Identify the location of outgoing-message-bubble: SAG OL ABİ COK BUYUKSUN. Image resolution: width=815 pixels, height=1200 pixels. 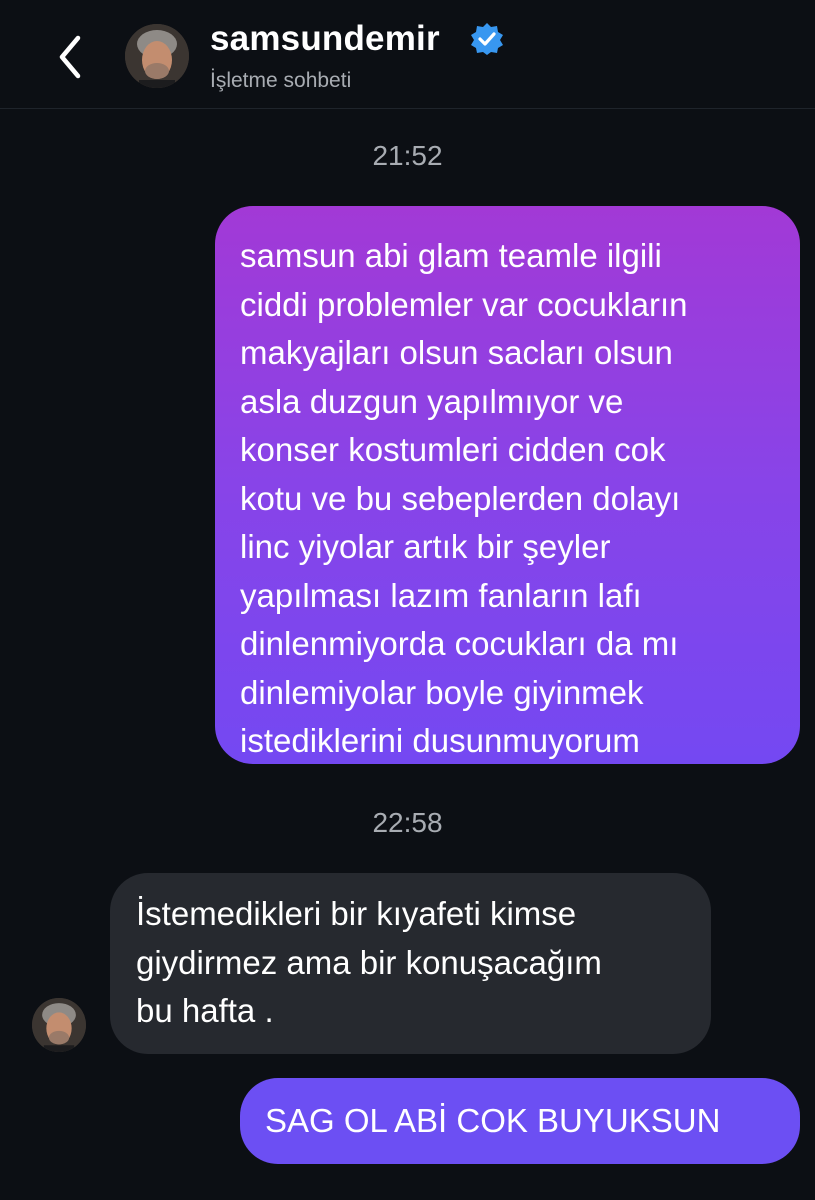
(520, 1121).